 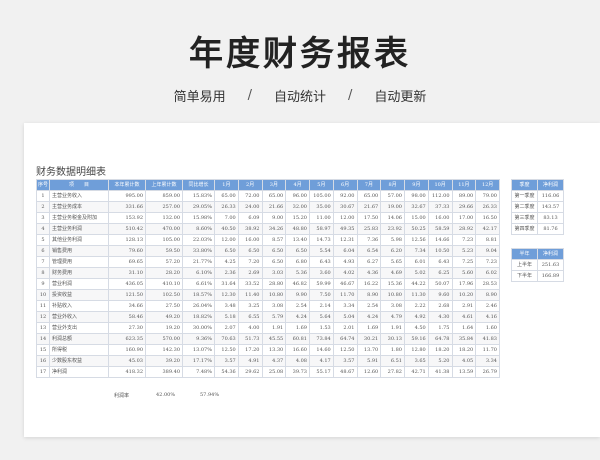 What do you see at coordinates (487, 306) in the screenshot?
I see `table-cell: 2.46` at bounding box center [487, 306].